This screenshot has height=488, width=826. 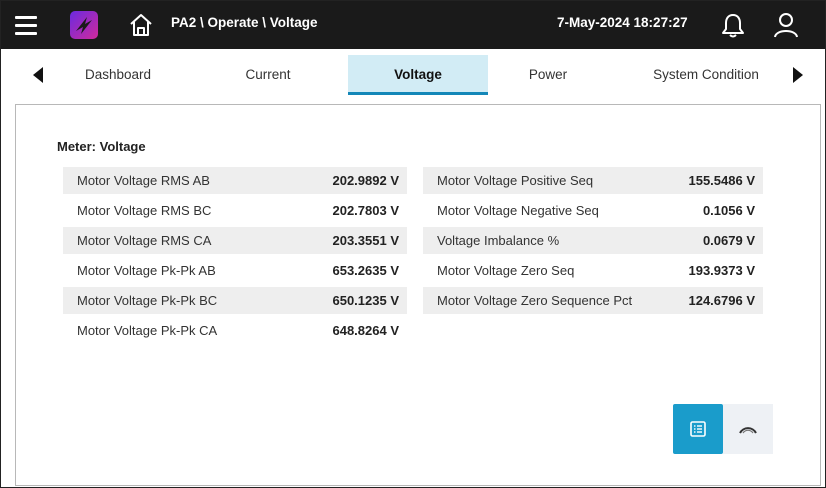 What do you see at coordinates (593, 240) in the screenshot?
I see `table-row: Voltage Imbalance % 0.0679 V` at bounding box center [593, 240].